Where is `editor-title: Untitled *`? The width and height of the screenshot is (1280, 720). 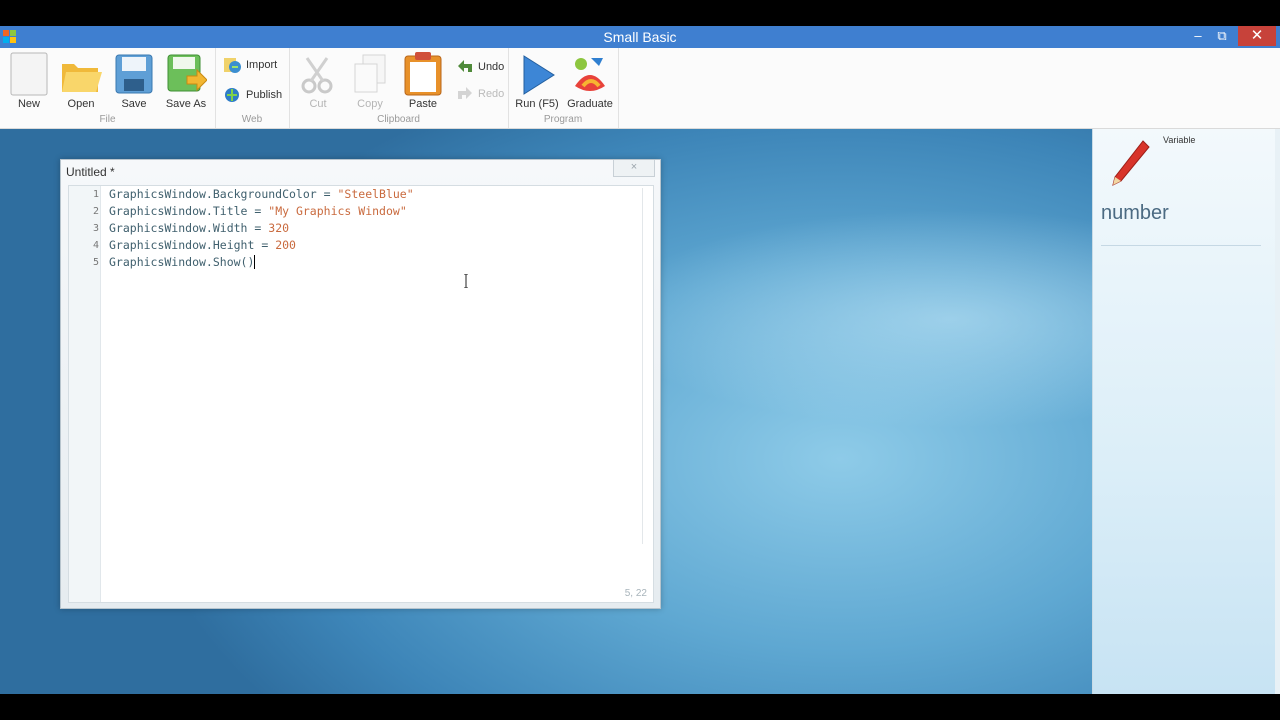
editor-title: Untitled * is located at coordinates (90, 172).